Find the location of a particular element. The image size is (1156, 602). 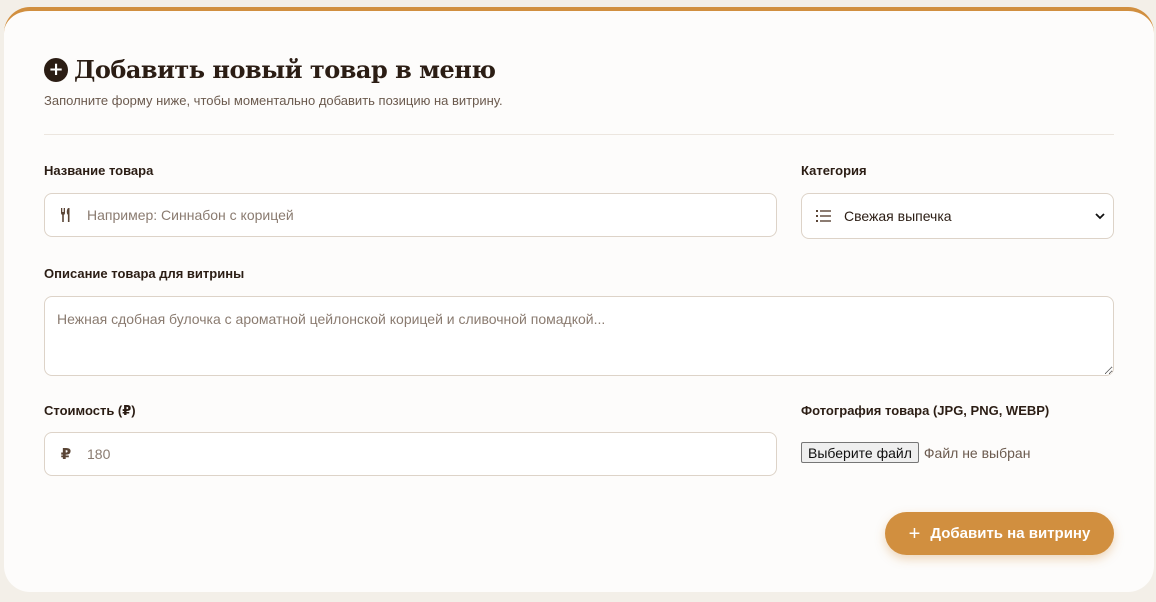

divider is located at coordinates (579, 134).